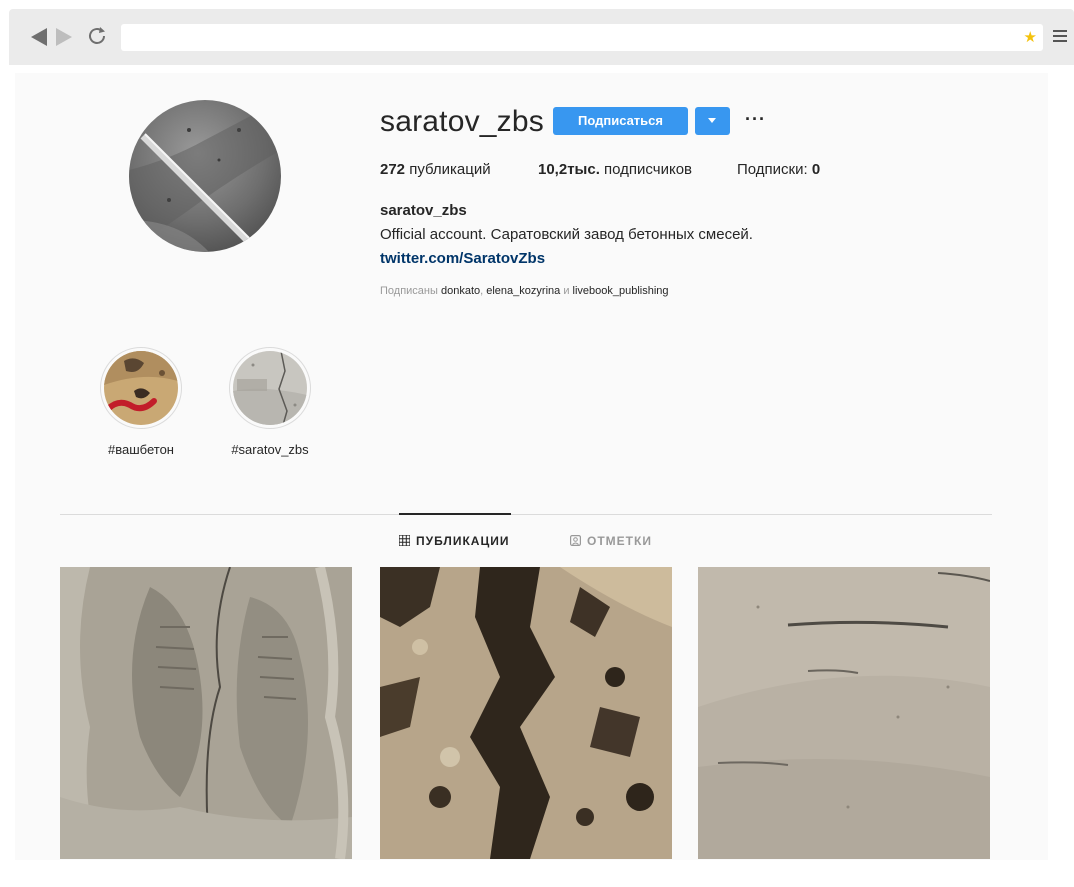 This screenshot has height=887, width=1074. What do you see at coordinates (772, 169) in the screenshot?
I see `following-label: Подписки:` at bounding box center [772, 169].